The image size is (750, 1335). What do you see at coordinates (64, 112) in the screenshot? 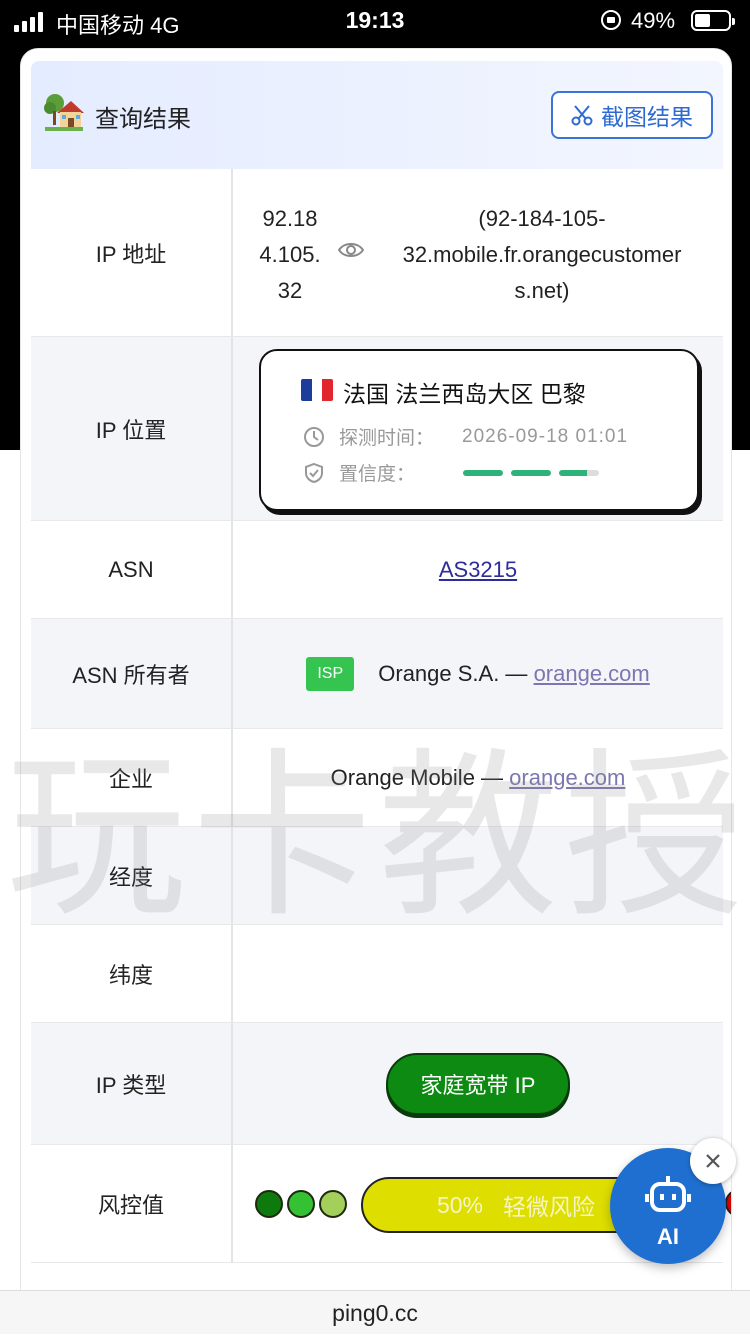
I see `house-icon` at bounding box center [64, 112].